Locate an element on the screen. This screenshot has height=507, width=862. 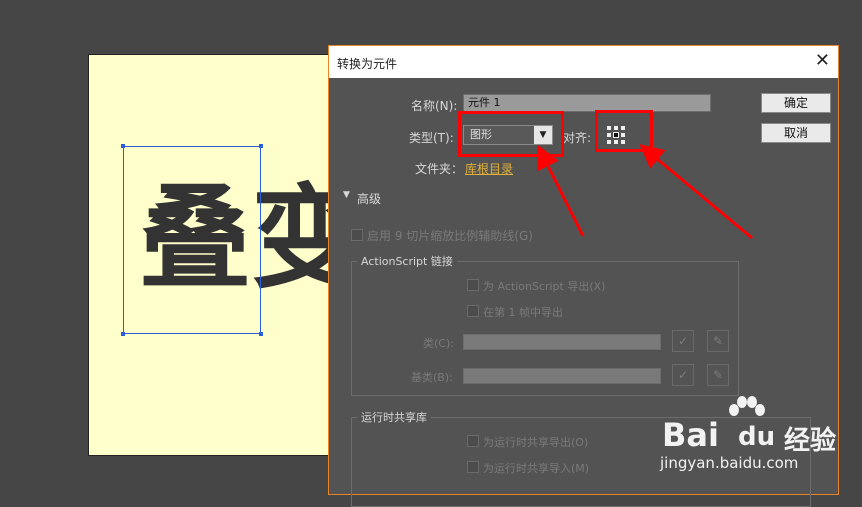
watermark-url: jingyan.baidu.com is located at coordinates (729, 463).